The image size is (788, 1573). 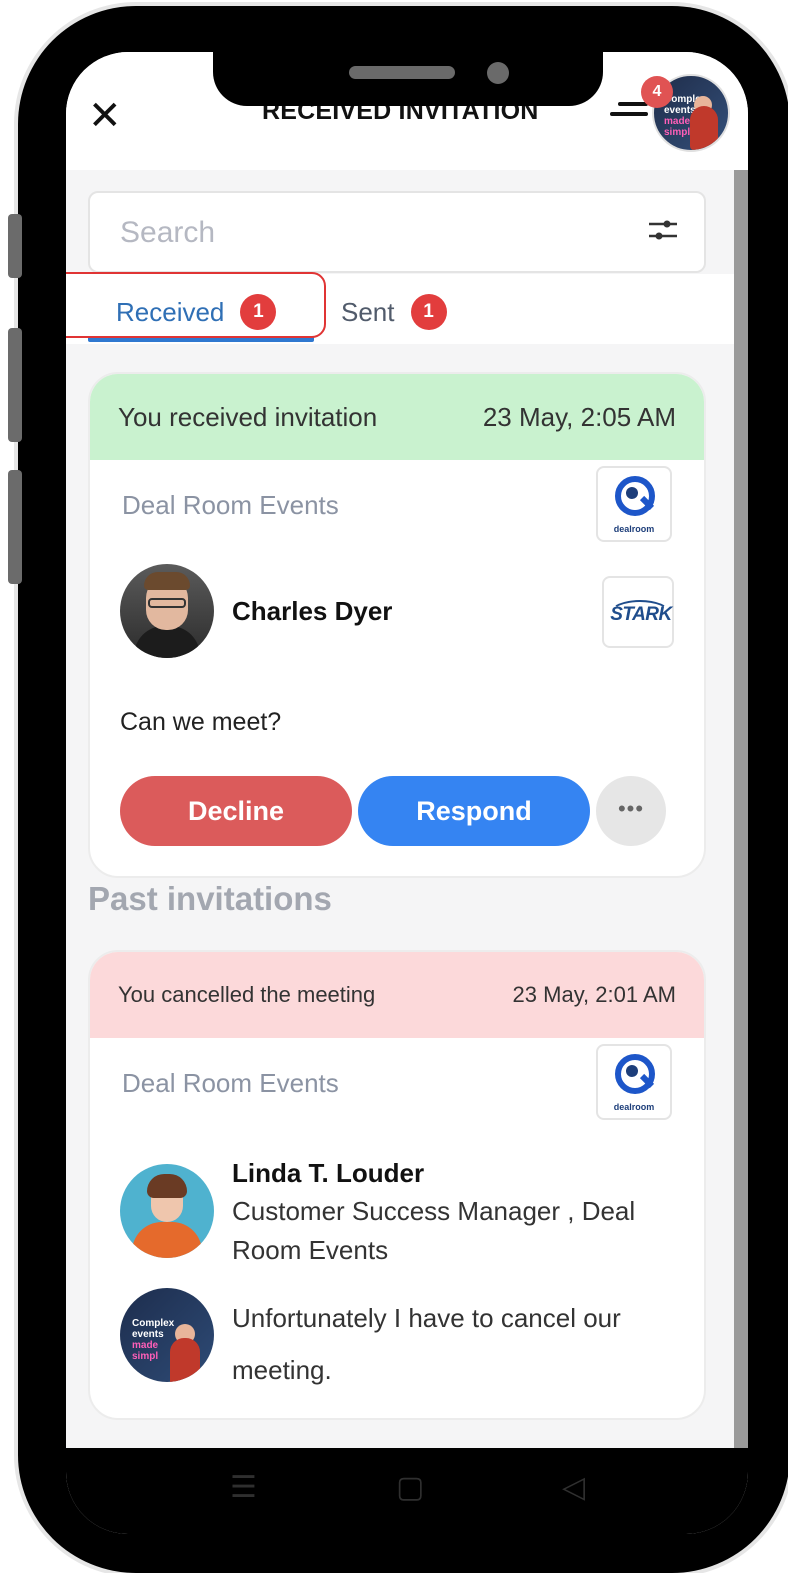 I want to click on invitation-message: Can we meet?, so click(x=201, y=722).